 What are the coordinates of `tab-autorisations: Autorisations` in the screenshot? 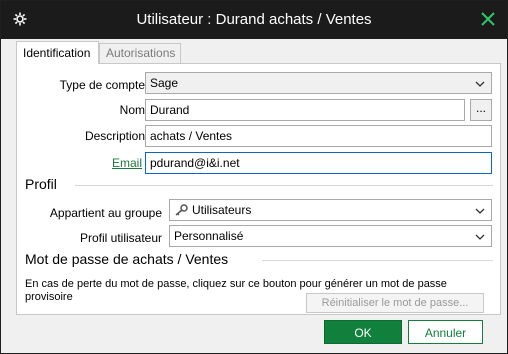 It's located at (140, 53).